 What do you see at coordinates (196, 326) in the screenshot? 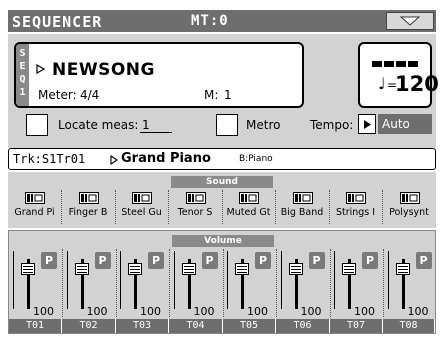
I see `channel-tab: T04` at bounding box center [196, 326].